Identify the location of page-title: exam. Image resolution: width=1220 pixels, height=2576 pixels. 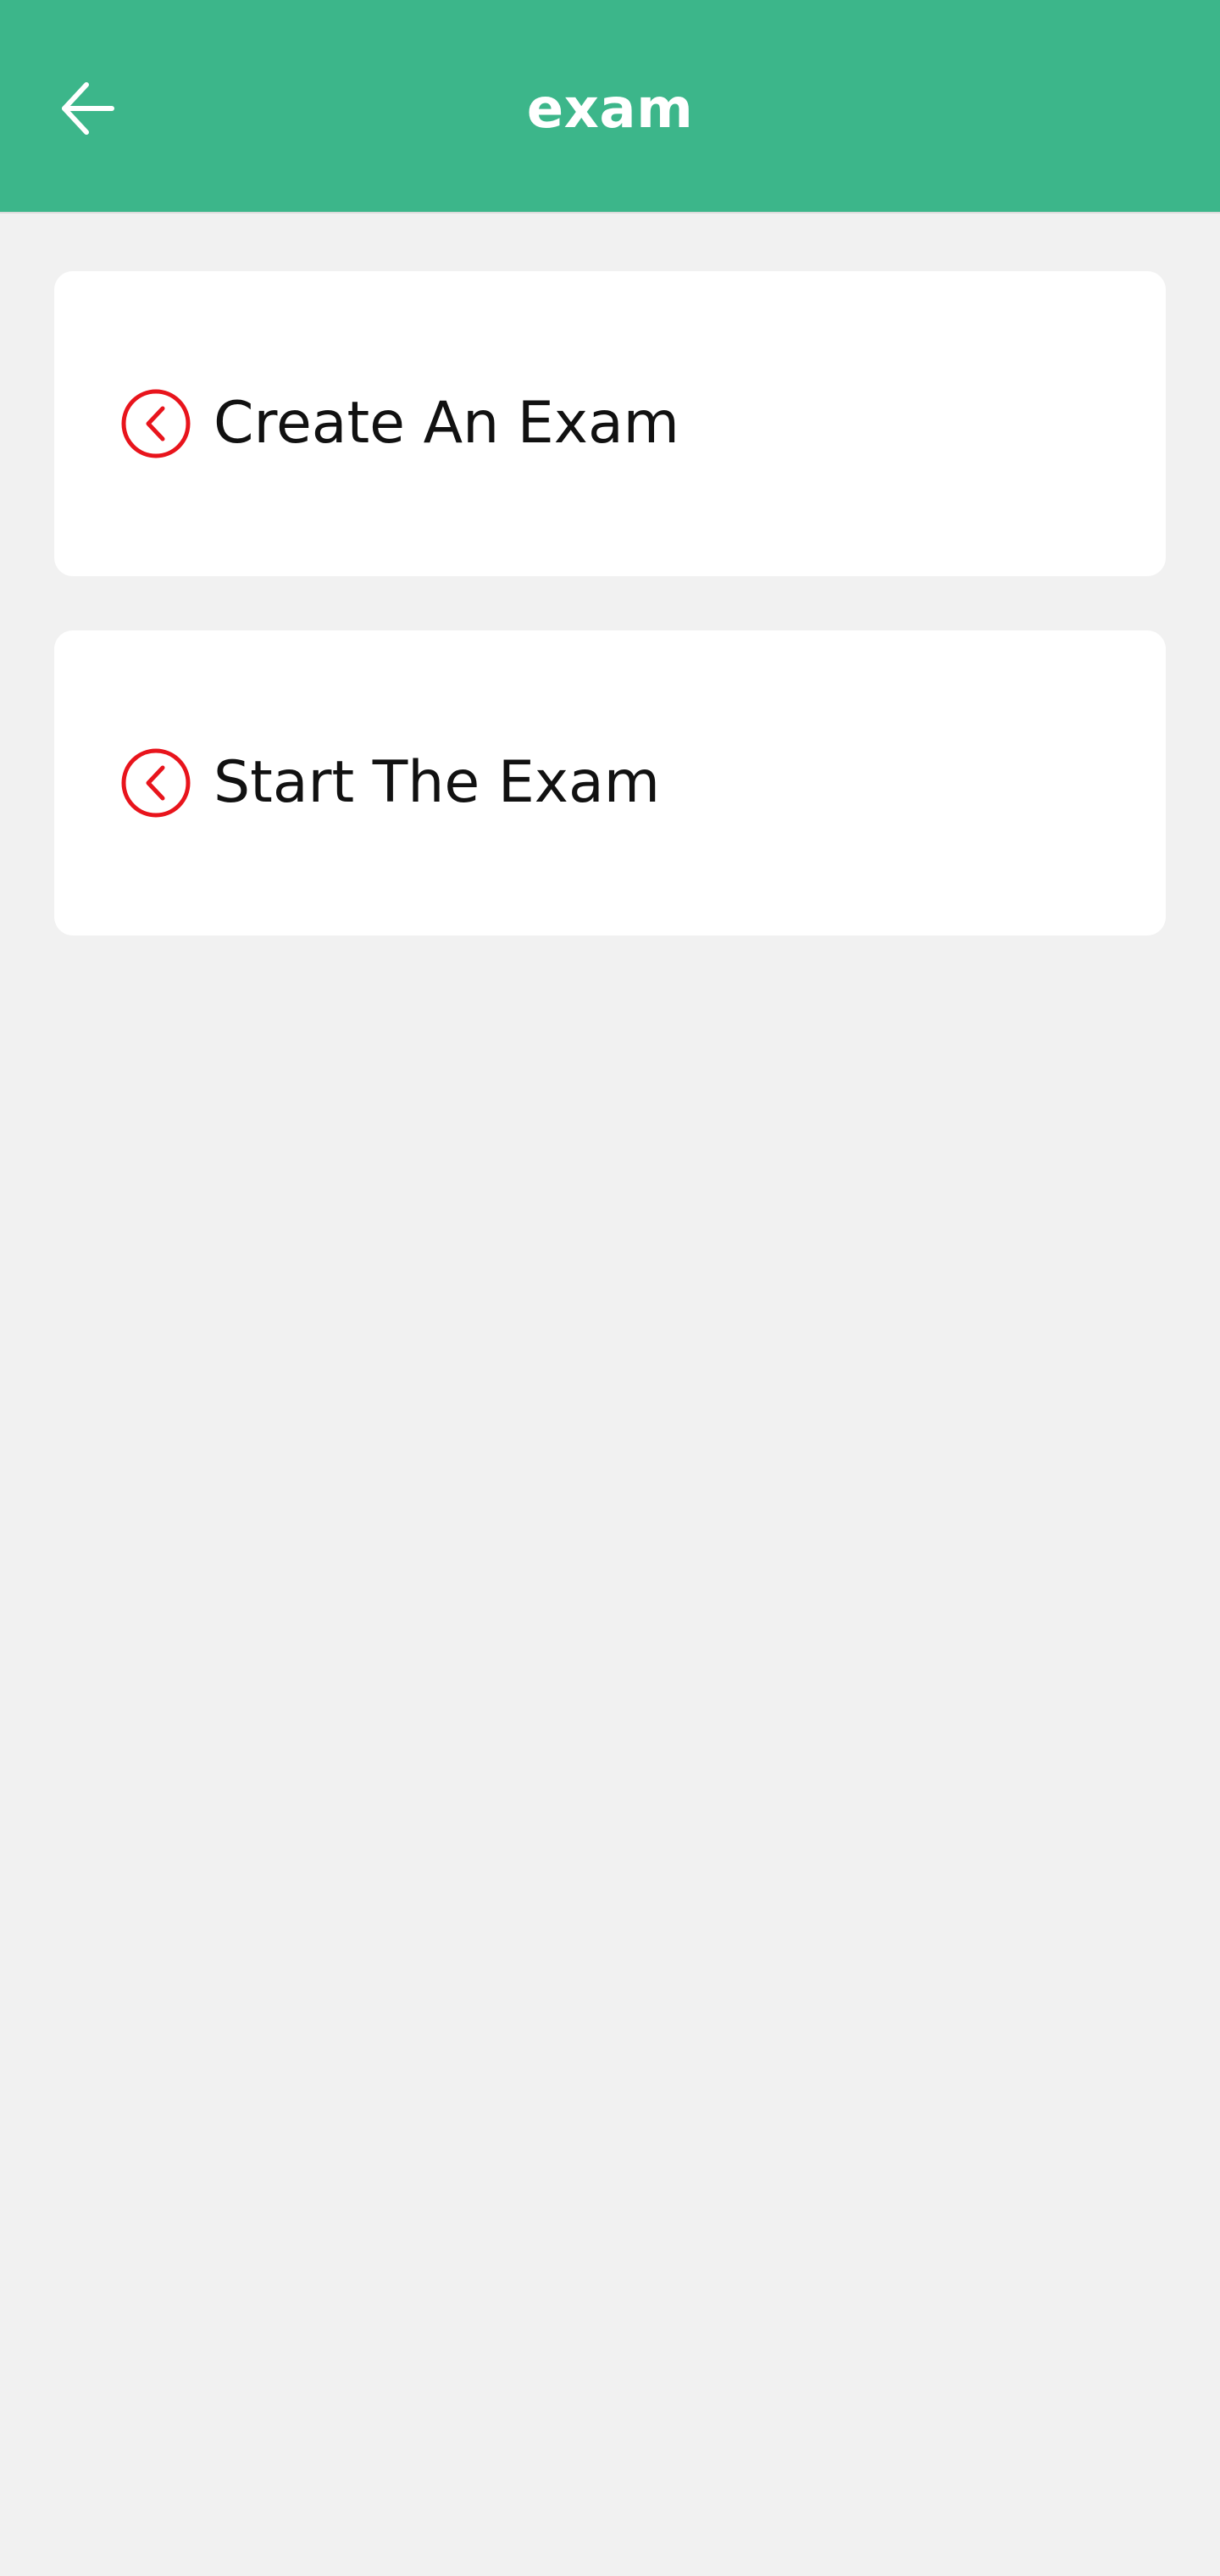
(610, 109).